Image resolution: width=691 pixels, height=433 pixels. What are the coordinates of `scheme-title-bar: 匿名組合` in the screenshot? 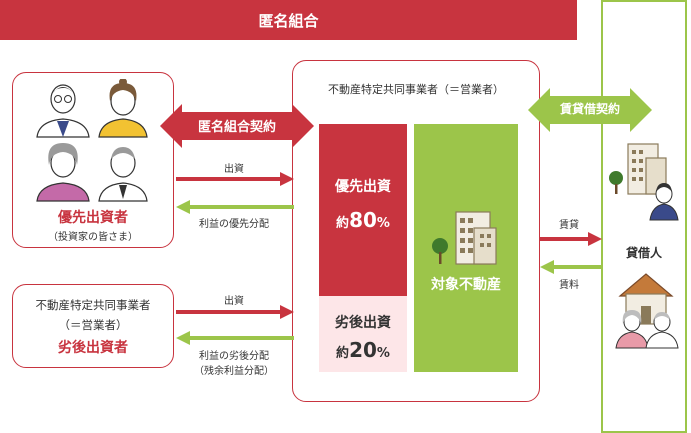 It's located at (288, 20).